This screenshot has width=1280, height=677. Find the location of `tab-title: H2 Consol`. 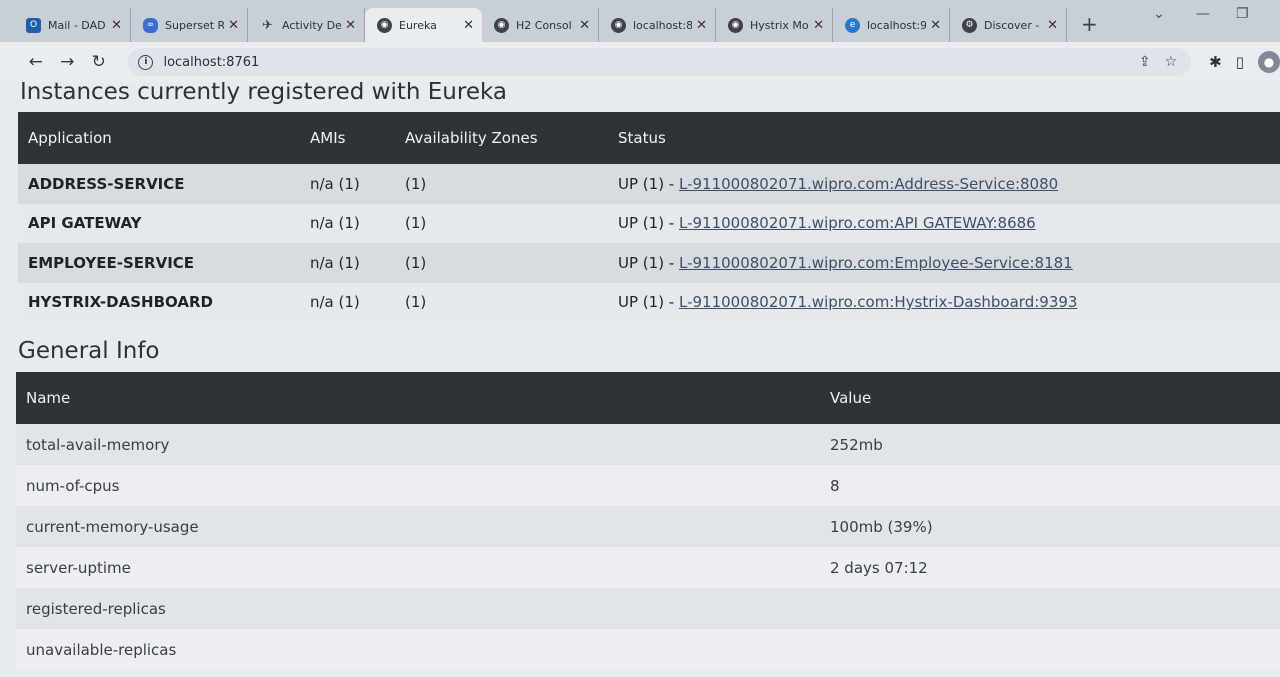

tab-title: H2 Consol is located at coordinates (544, 25).